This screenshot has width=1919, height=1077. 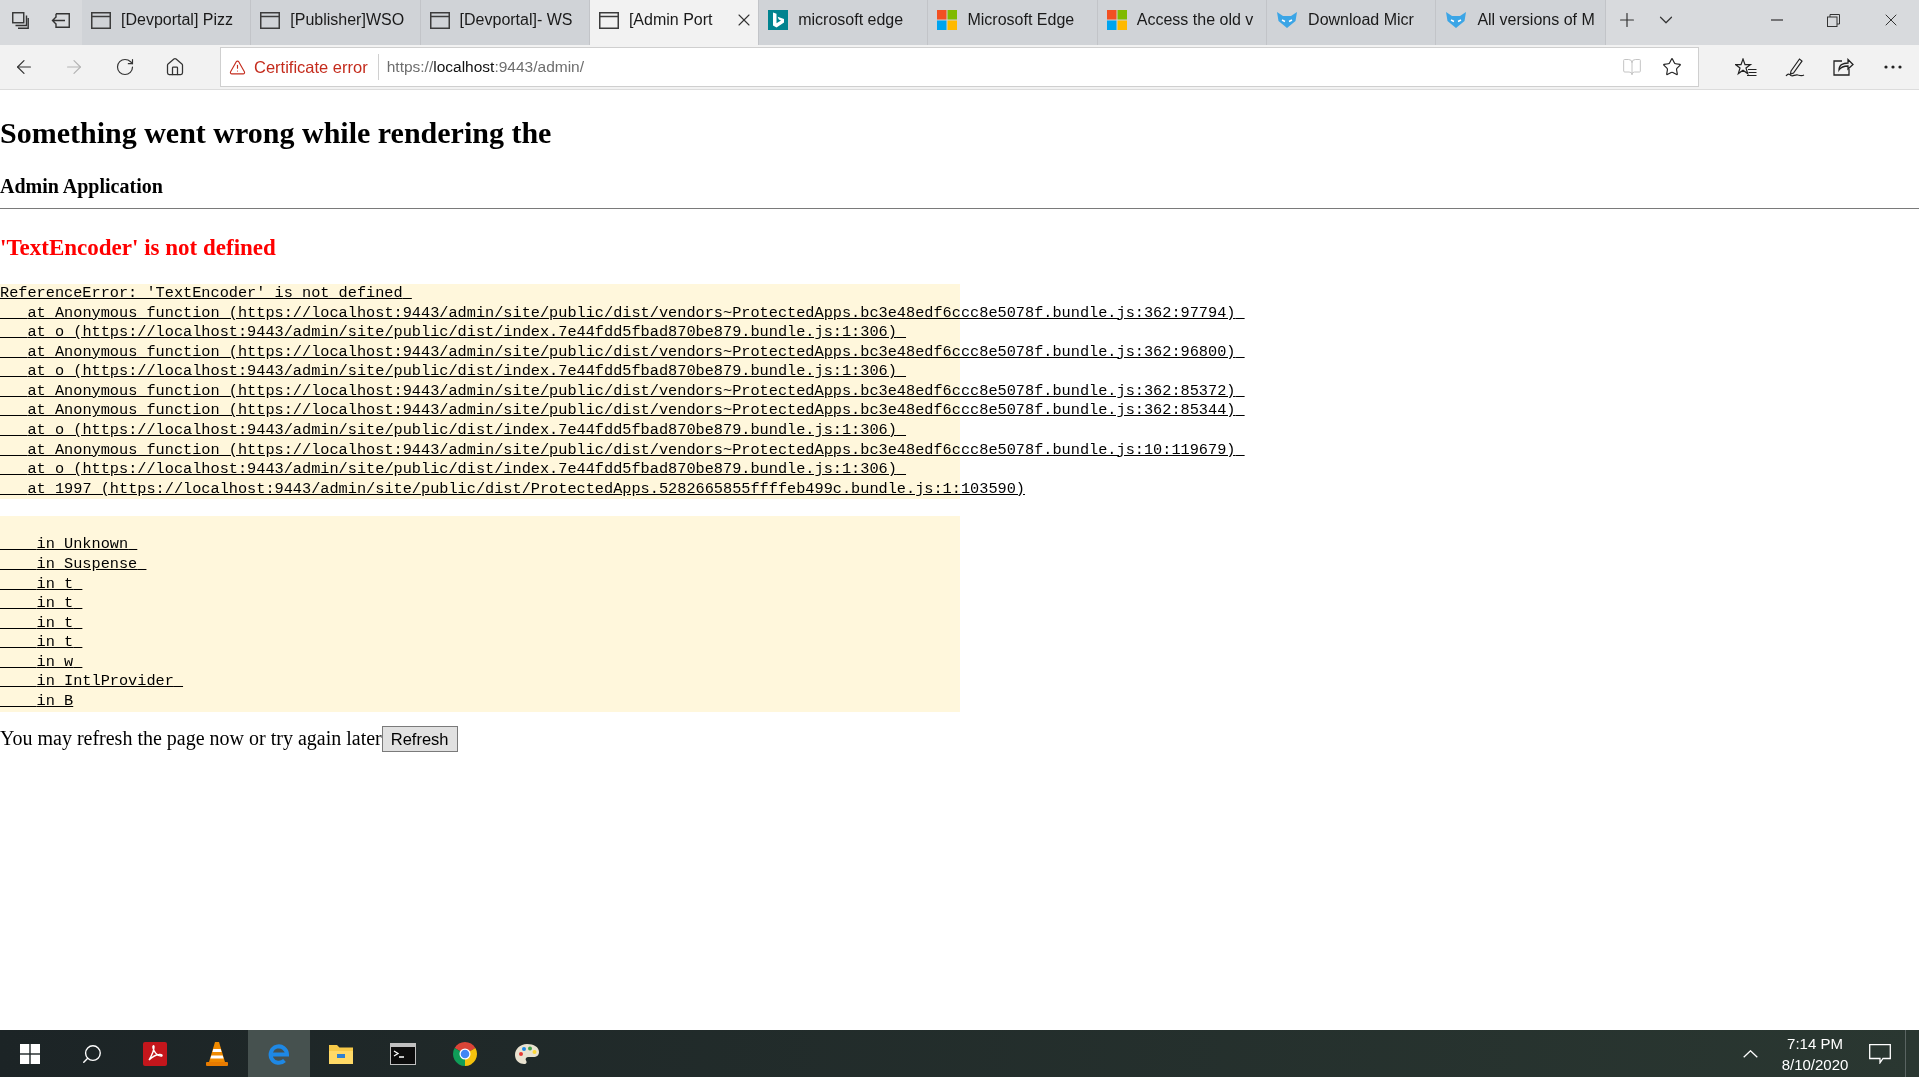 I want to click on folder-icon, so click(x=341, y=1053).